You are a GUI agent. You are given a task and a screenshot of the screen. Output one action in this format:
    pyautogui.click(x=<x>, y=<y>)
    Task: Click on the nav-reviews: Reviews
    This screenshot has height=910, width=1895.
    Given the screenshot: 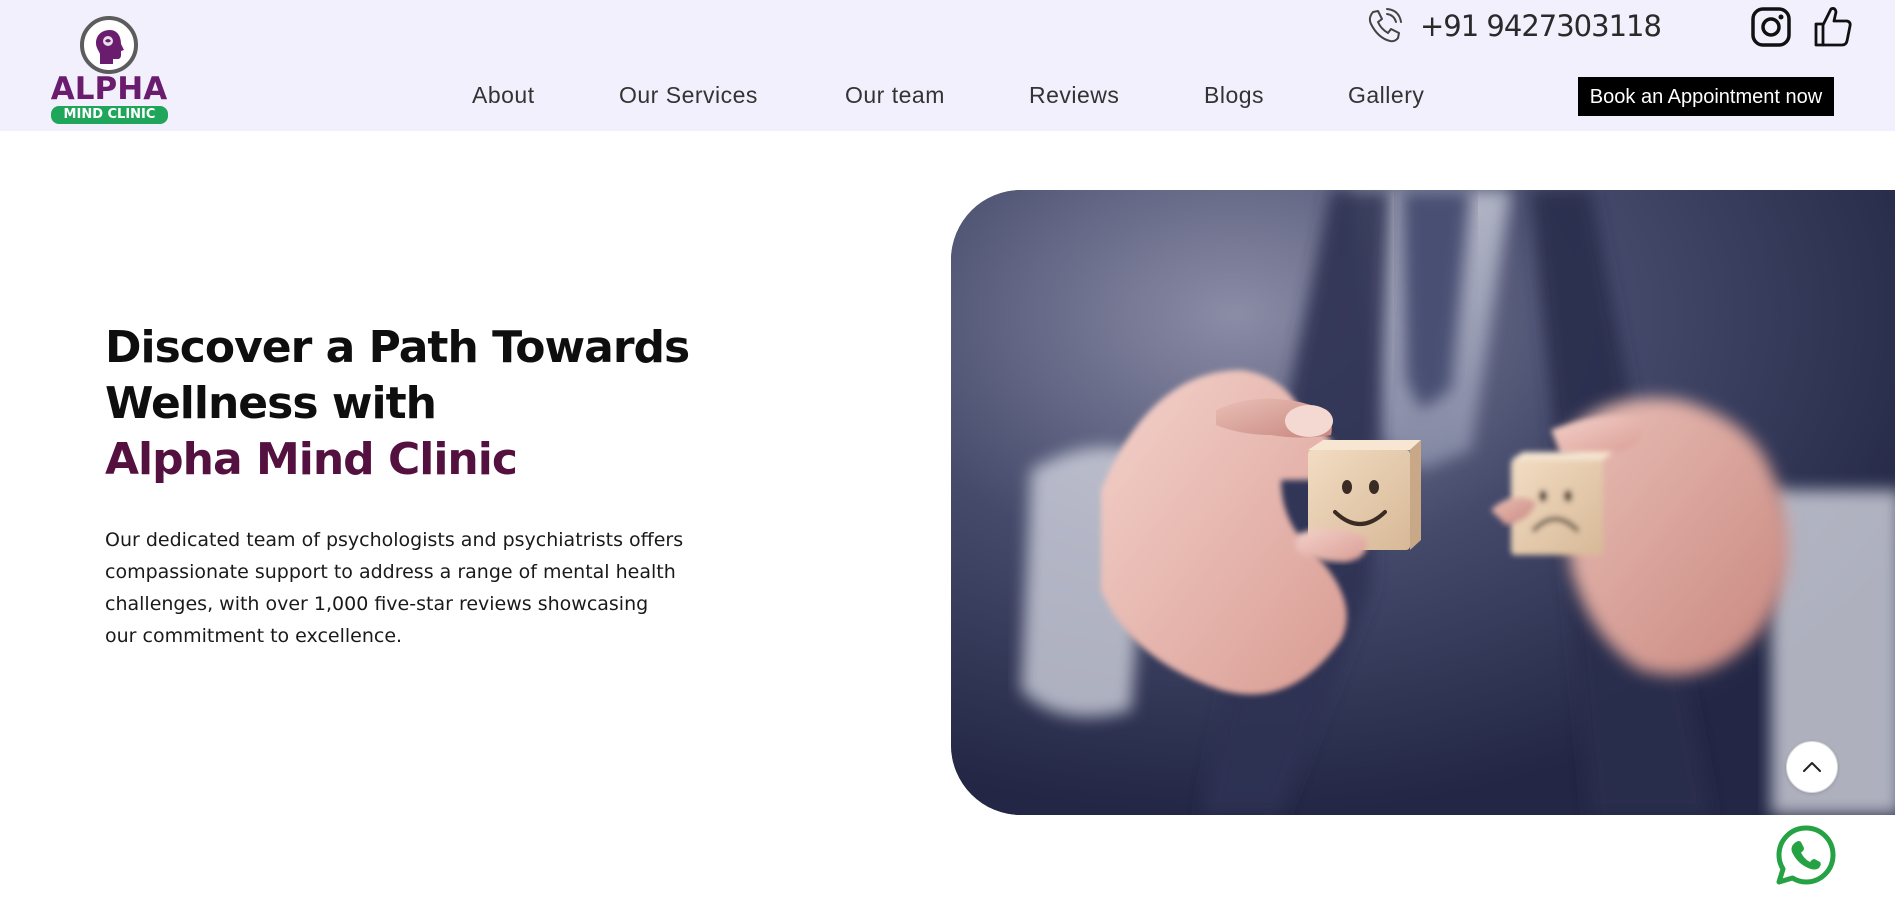 What is the action you would take?
    pyautogui.click(x=1074, y=95)
    